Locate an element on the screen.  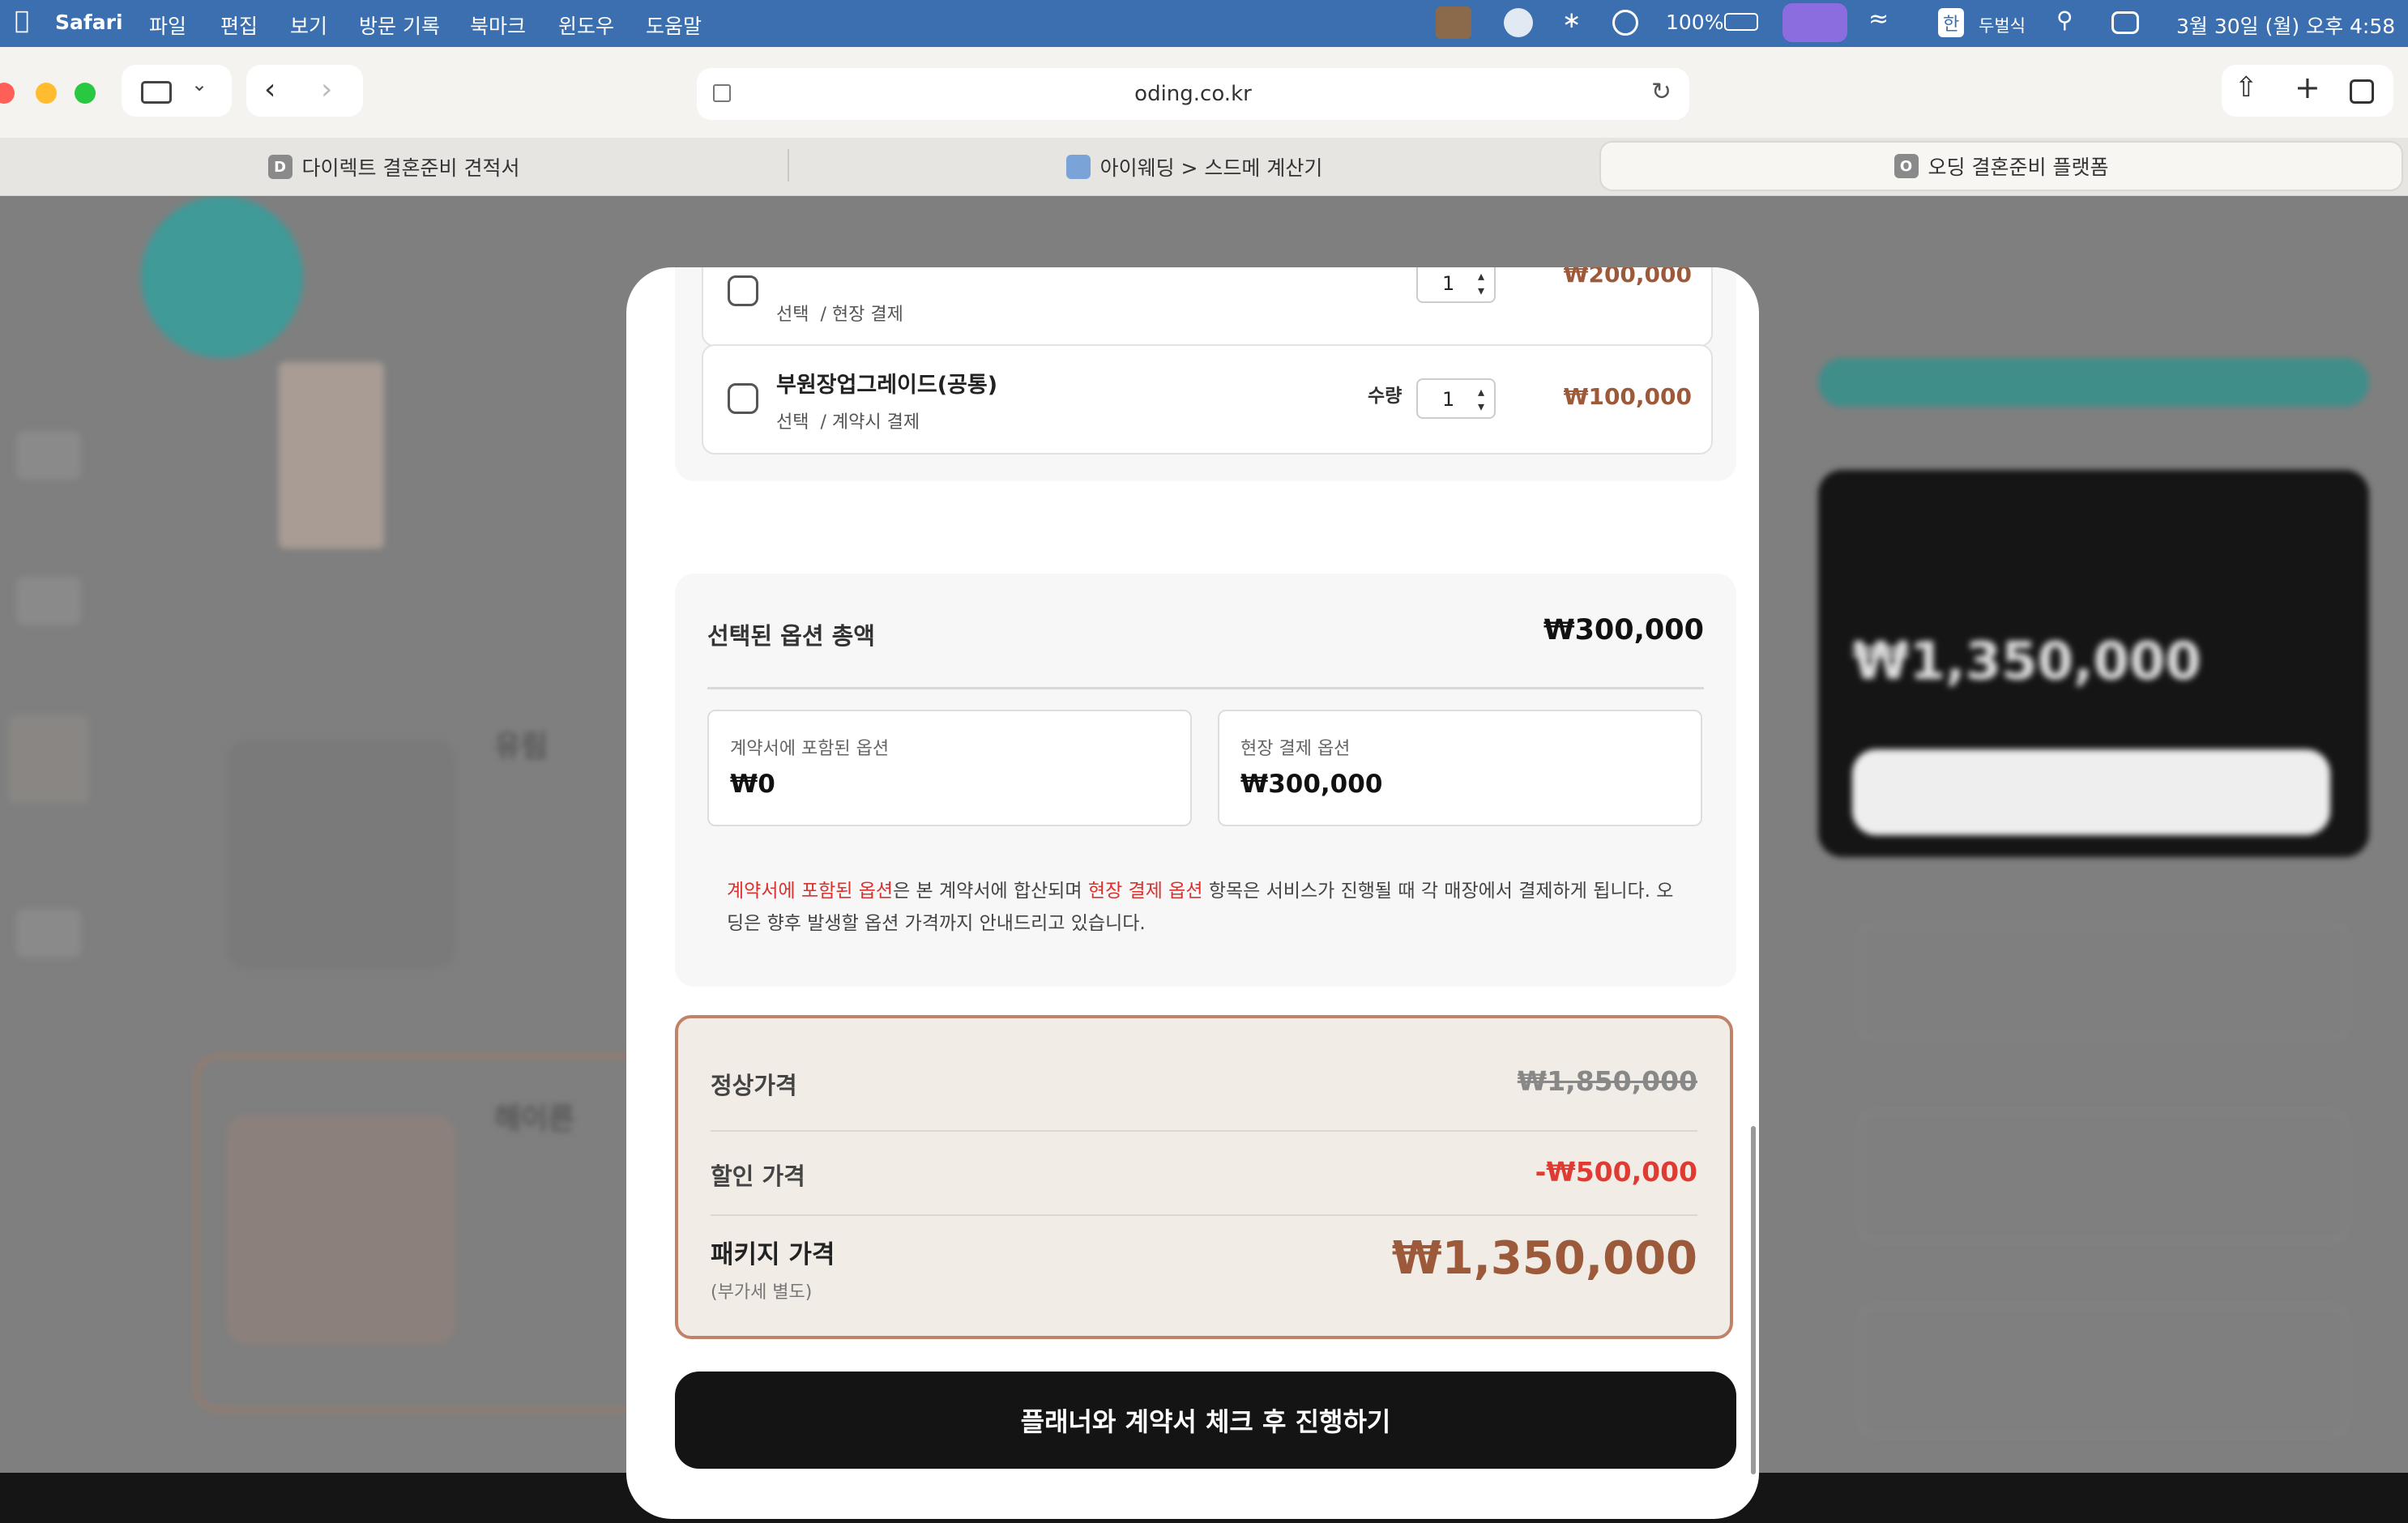
regular-price-value: ₩1,850,000 is located at coordinates (1607, 1081).